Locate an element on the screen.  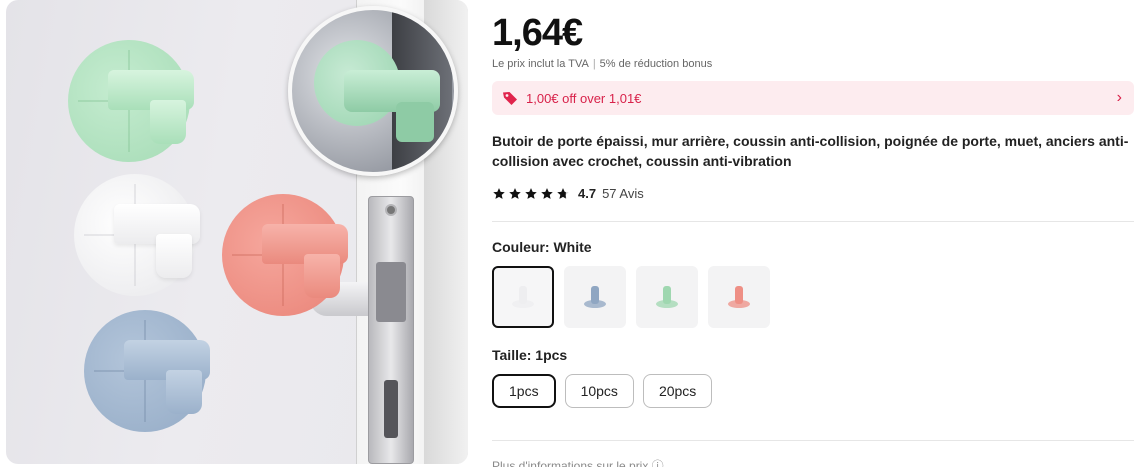
bonus-note: 5% de réduction bonus is located at coordinates (656, 64).